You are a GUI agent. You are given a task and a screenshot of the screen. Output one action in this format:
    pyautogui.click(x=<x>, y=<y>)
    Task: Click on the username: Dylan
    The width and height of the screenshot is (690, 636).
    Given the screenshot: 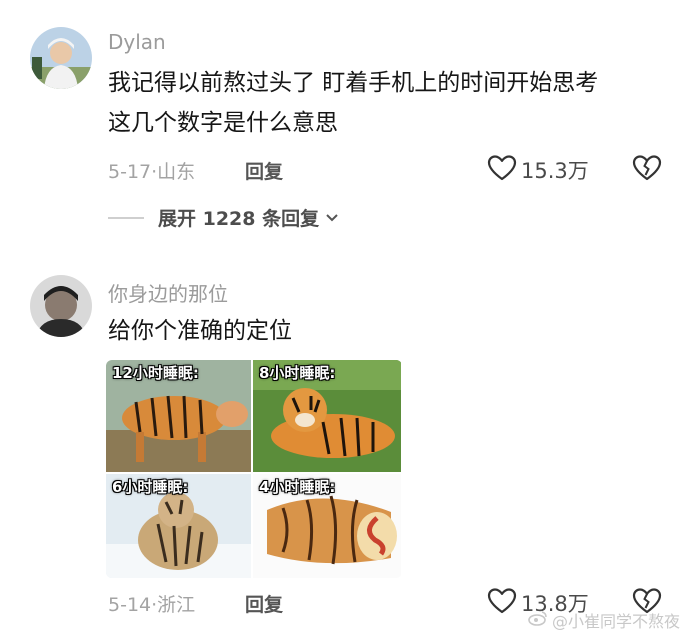 What is the action you would take?
    pyautogui.click(x=137, y=42)
    